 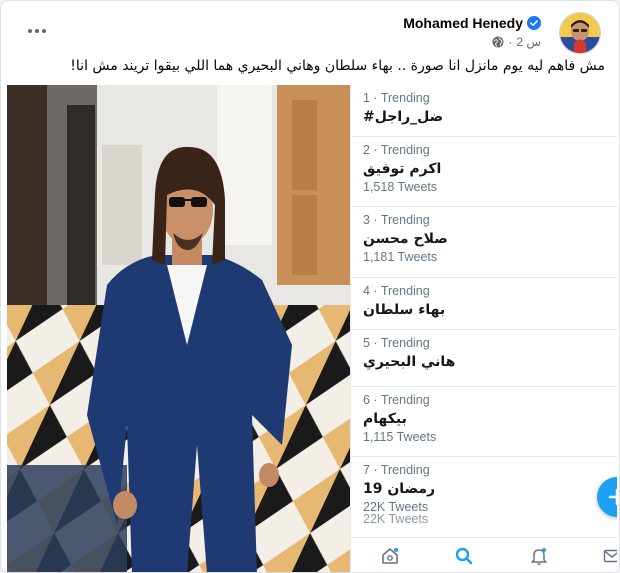 I want to click on trend-rank: 5 · Trending, so click(x=396, y=343).